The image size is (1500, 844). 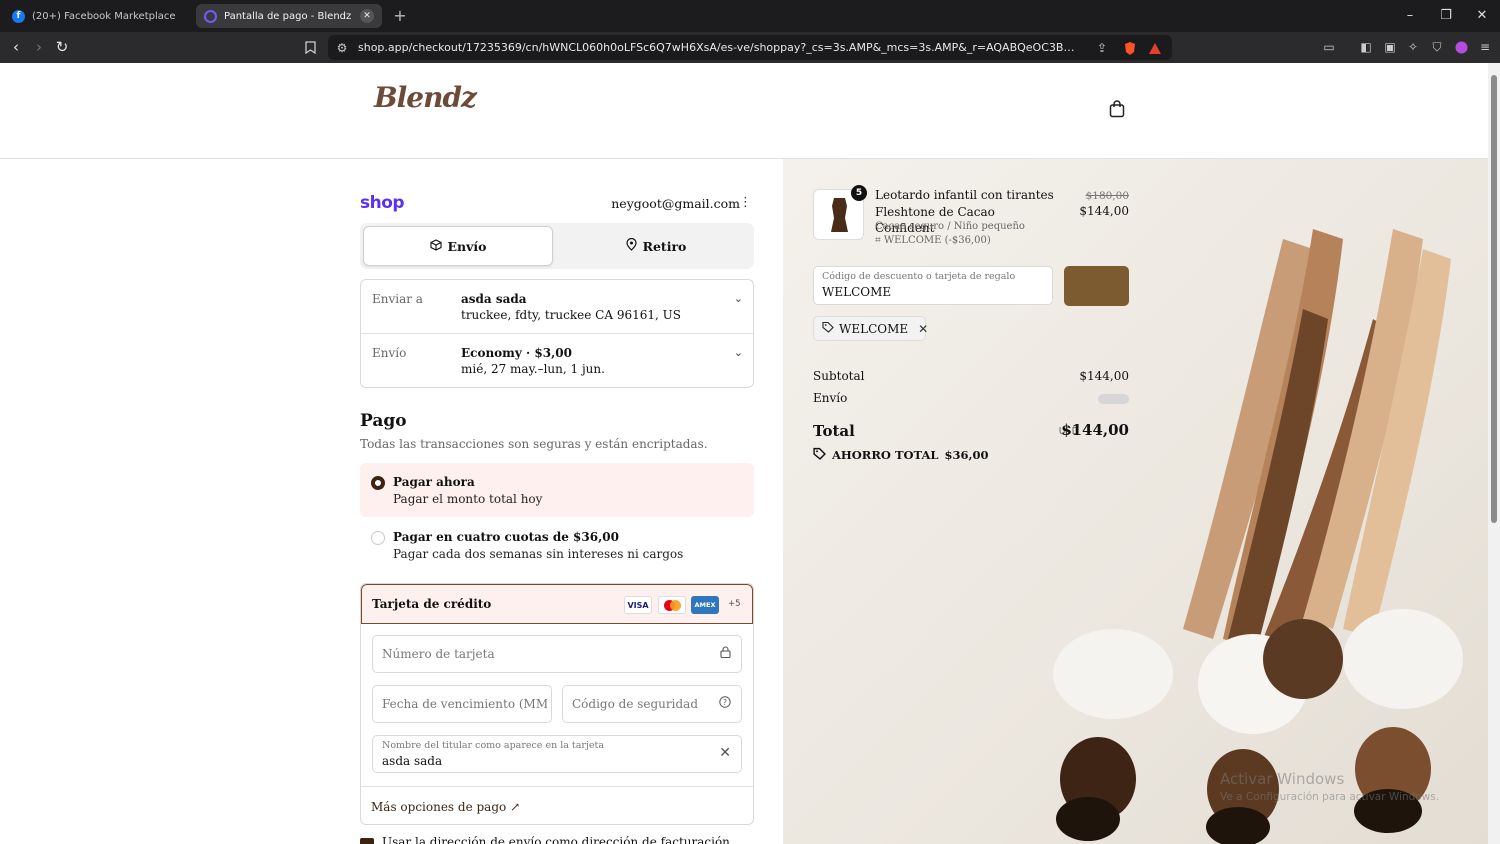 What do you see at coordinates (467, 246) in the screenshot?
I see `tab-shipping-label: Envío` at bounding box center [467, 246].